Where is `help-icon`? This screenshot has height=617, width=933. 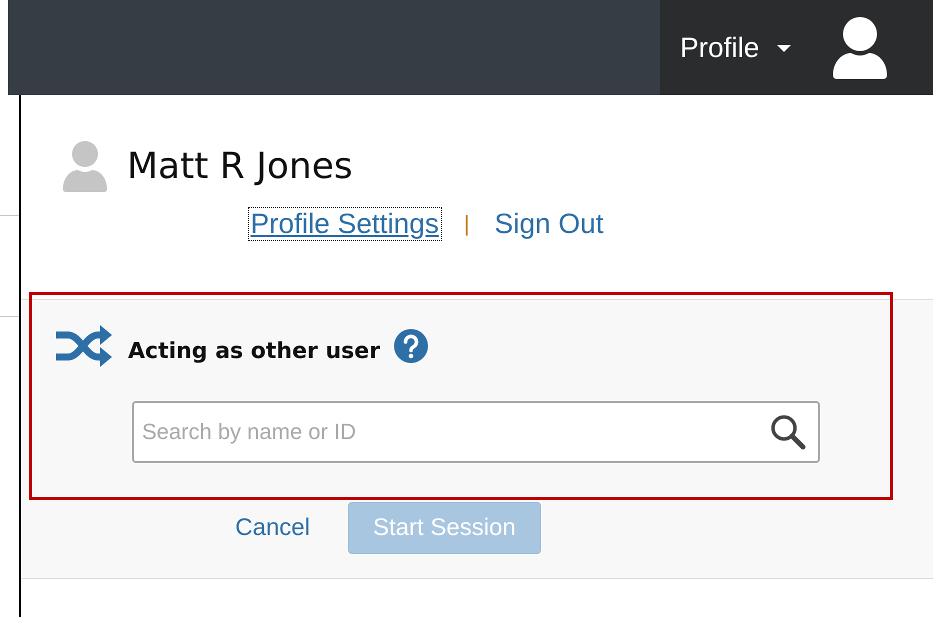 help-icon is located at coordinates (411, 346).